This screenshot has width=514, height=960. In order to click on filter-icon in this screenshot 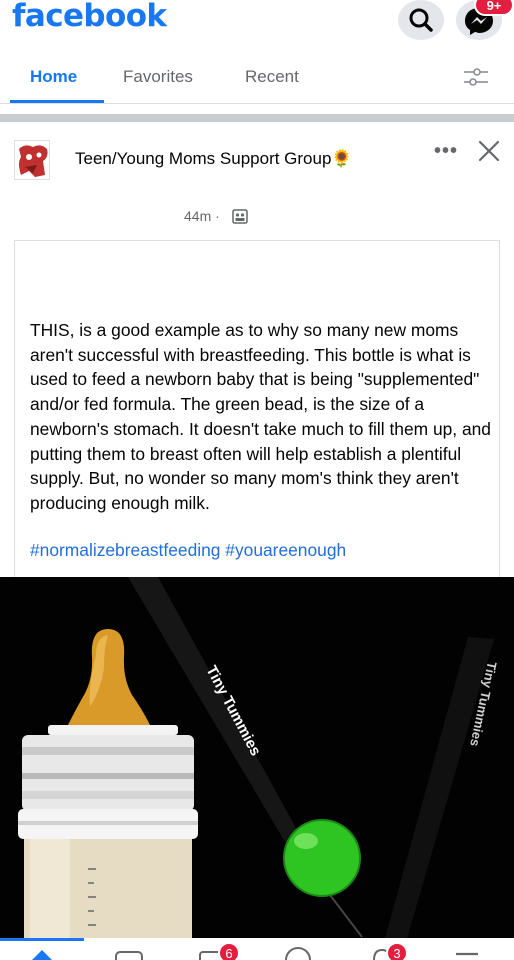, I will do `click(476, 77)`.